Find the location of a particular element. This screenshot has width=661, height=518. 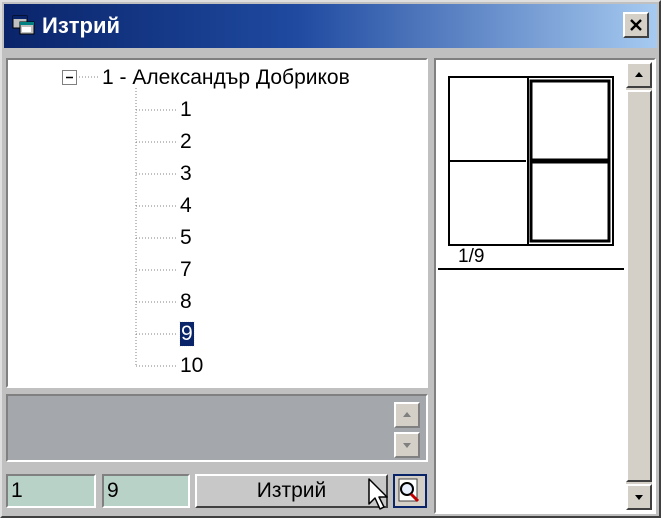

to-field: 9 is located at coordinates (146, 491).